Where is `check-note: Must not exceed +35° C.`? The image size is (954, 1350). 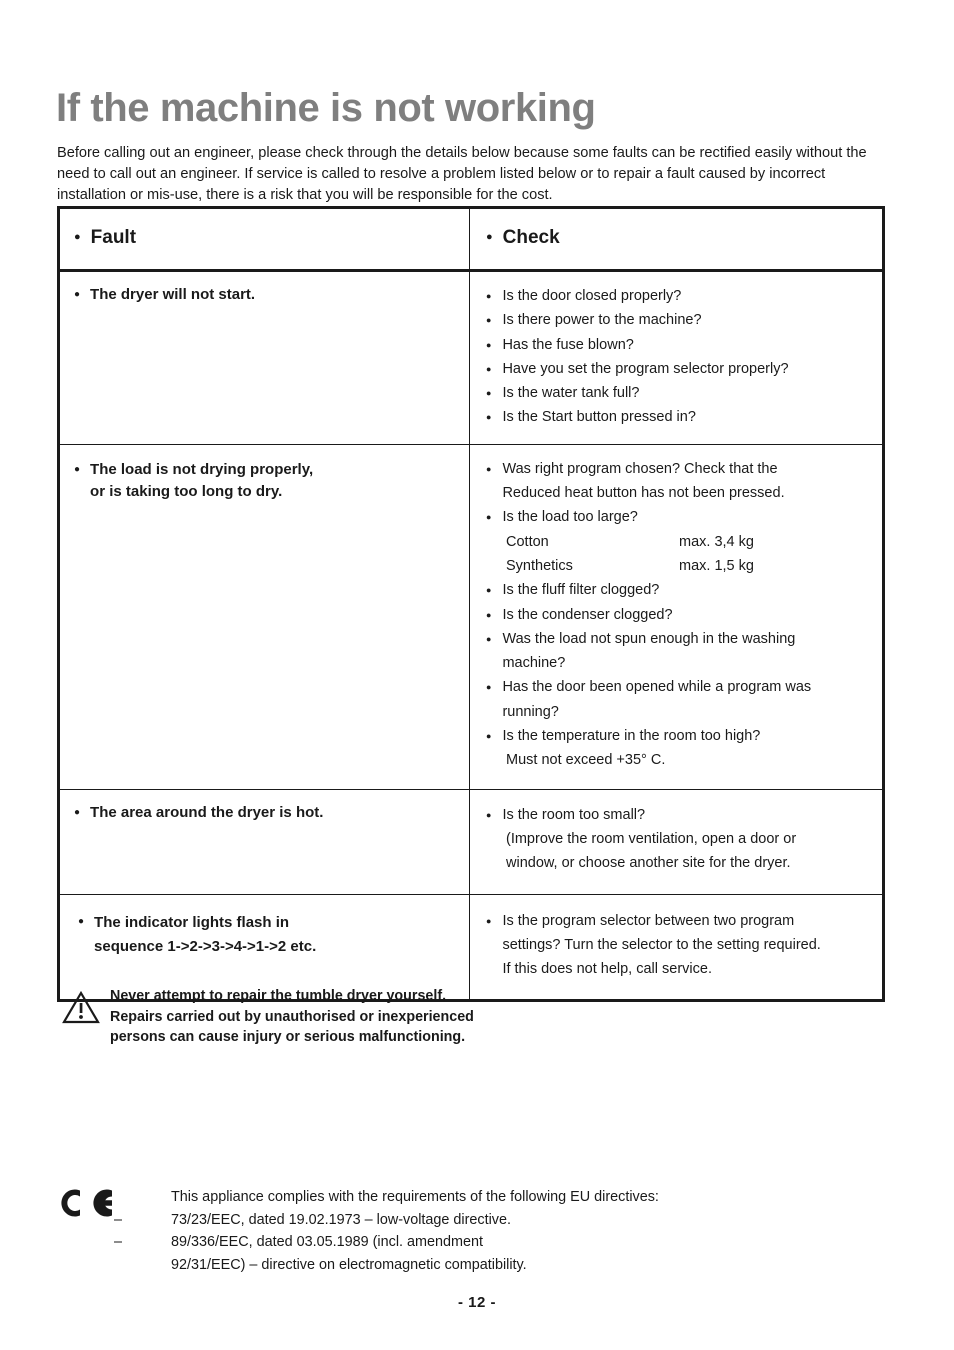
check-note: Must not exceed +35° C. is located at coordinates (586, 760).